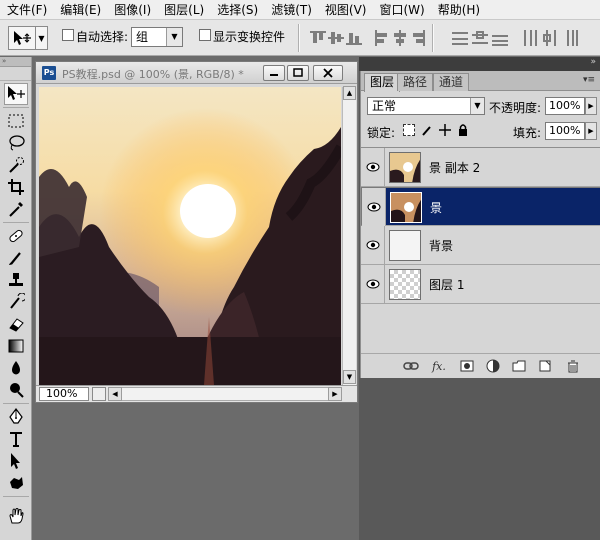  I want to click on type-tool-icon, so click(16, 439).